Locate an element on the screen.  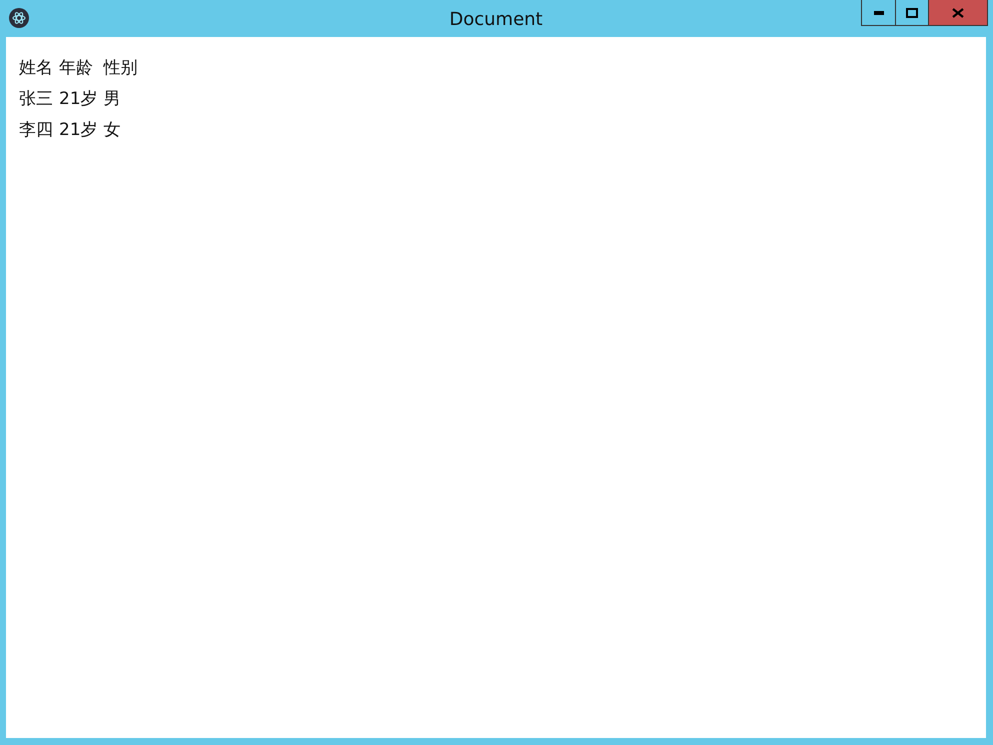
column-header: 姓名 is located at coordinates (39, 68).